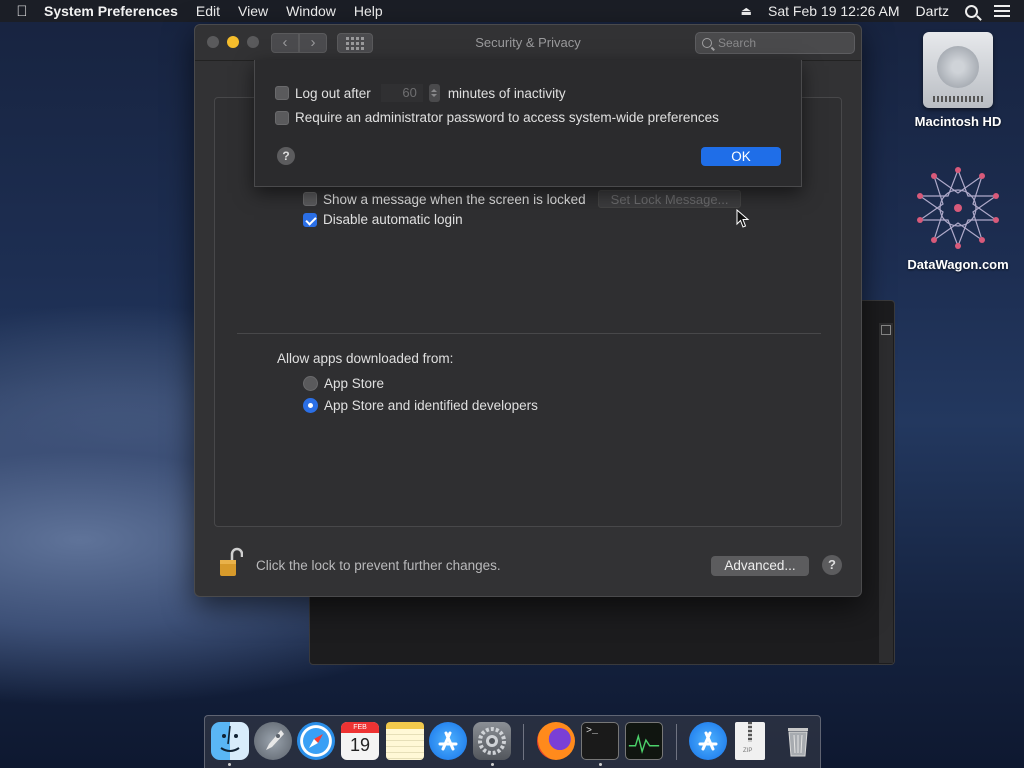 This screenshot has width=1024, height=768. I want to click on menu-help: Help, so click(368, 11).